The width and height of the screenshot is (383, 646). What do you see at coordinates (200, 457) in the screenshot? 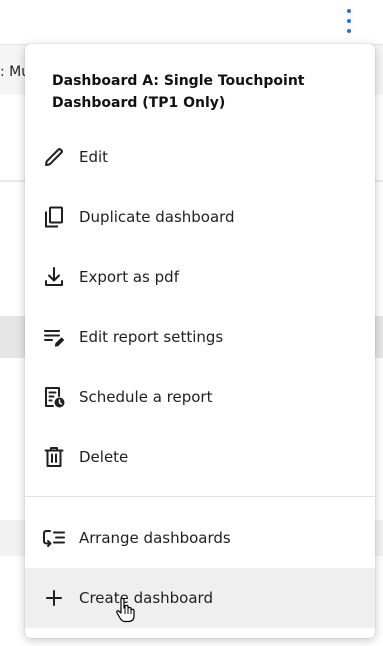
I see `menu-item-delete: Delete` at bounding box center [200, 457].